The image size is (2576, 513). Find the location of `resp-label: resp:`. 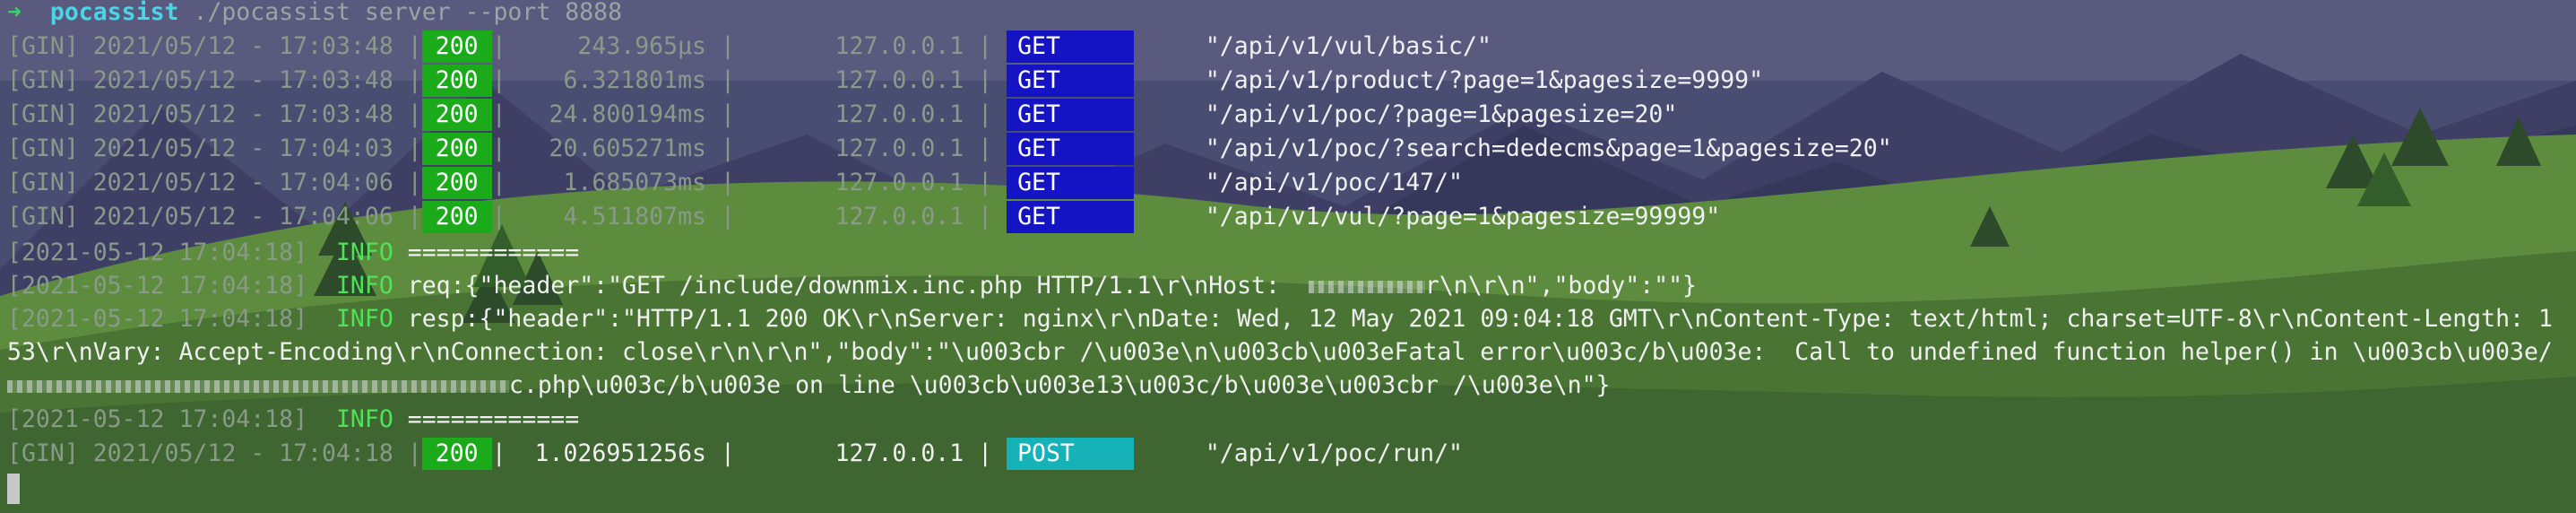

resp-label: resp: is located at coordinates (443, 319).